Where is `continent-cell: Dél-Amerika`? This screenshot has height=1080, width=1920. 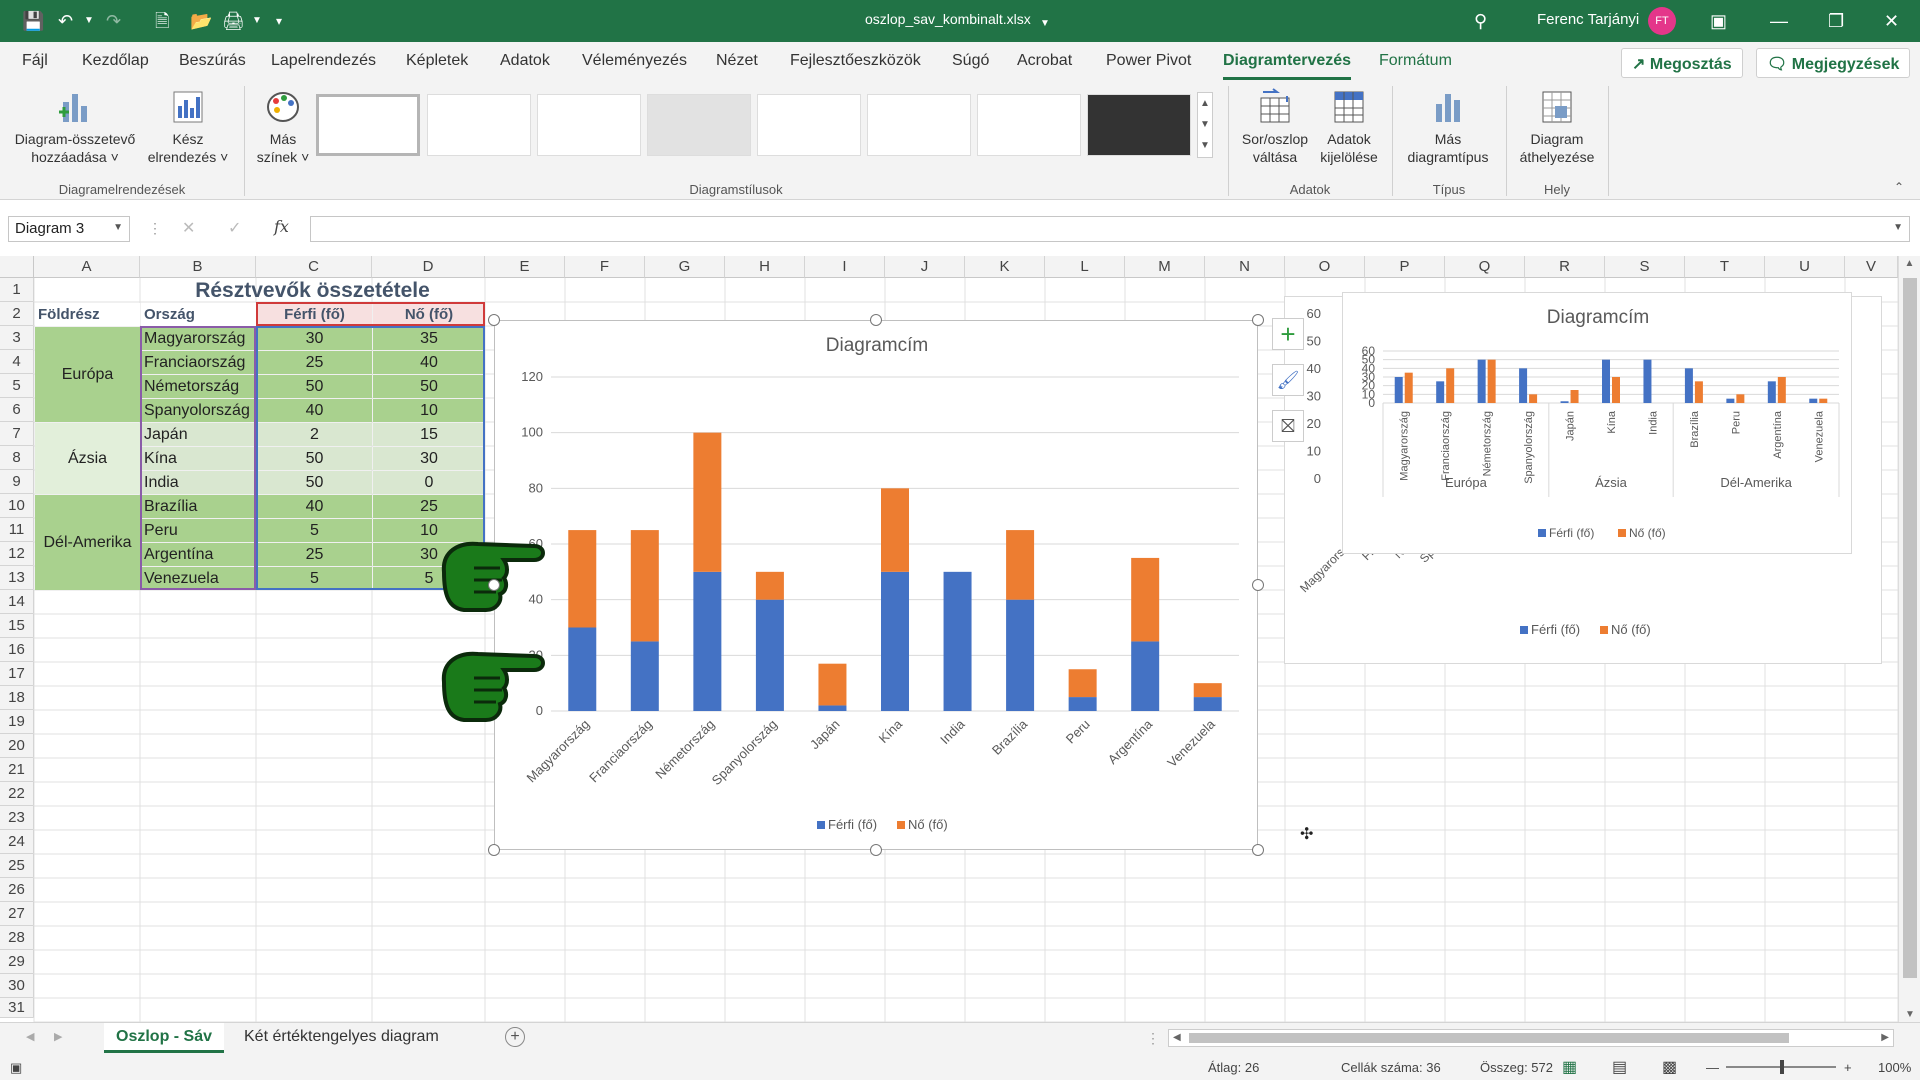
continent-cell: Dél-Amerika is located at coordinates (87, 542).